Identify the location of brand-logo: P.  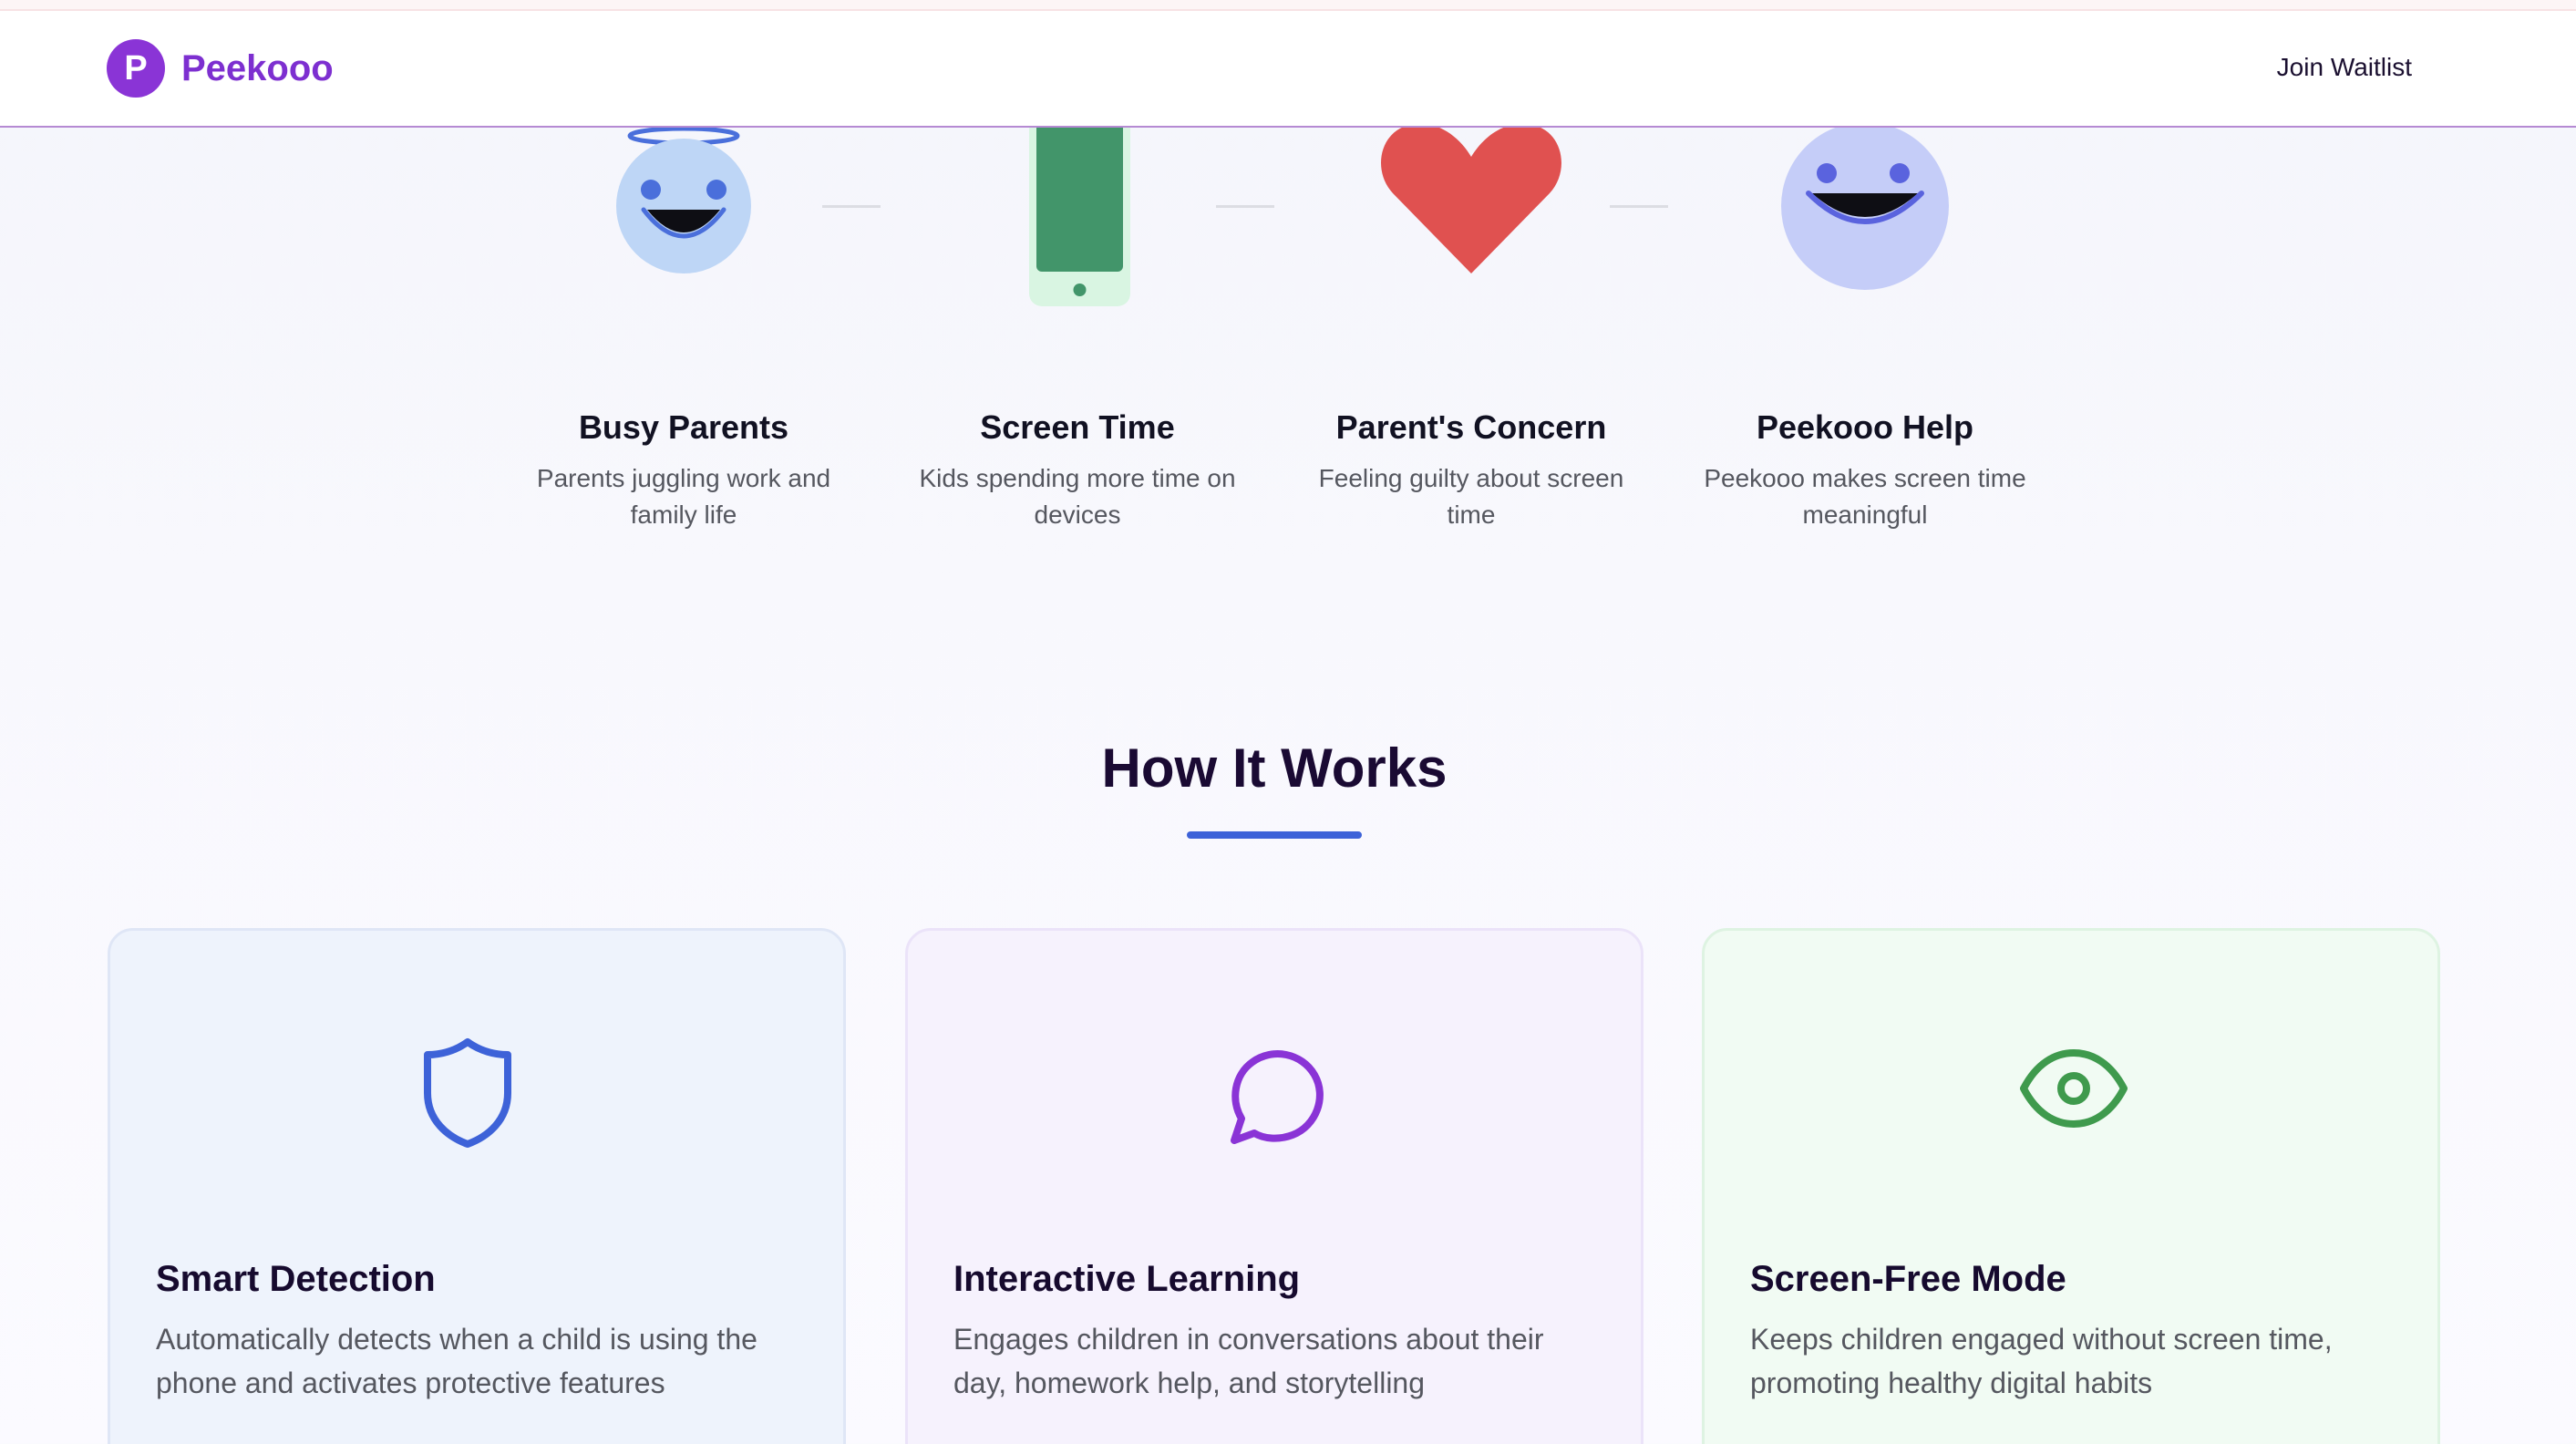
(136, 68).